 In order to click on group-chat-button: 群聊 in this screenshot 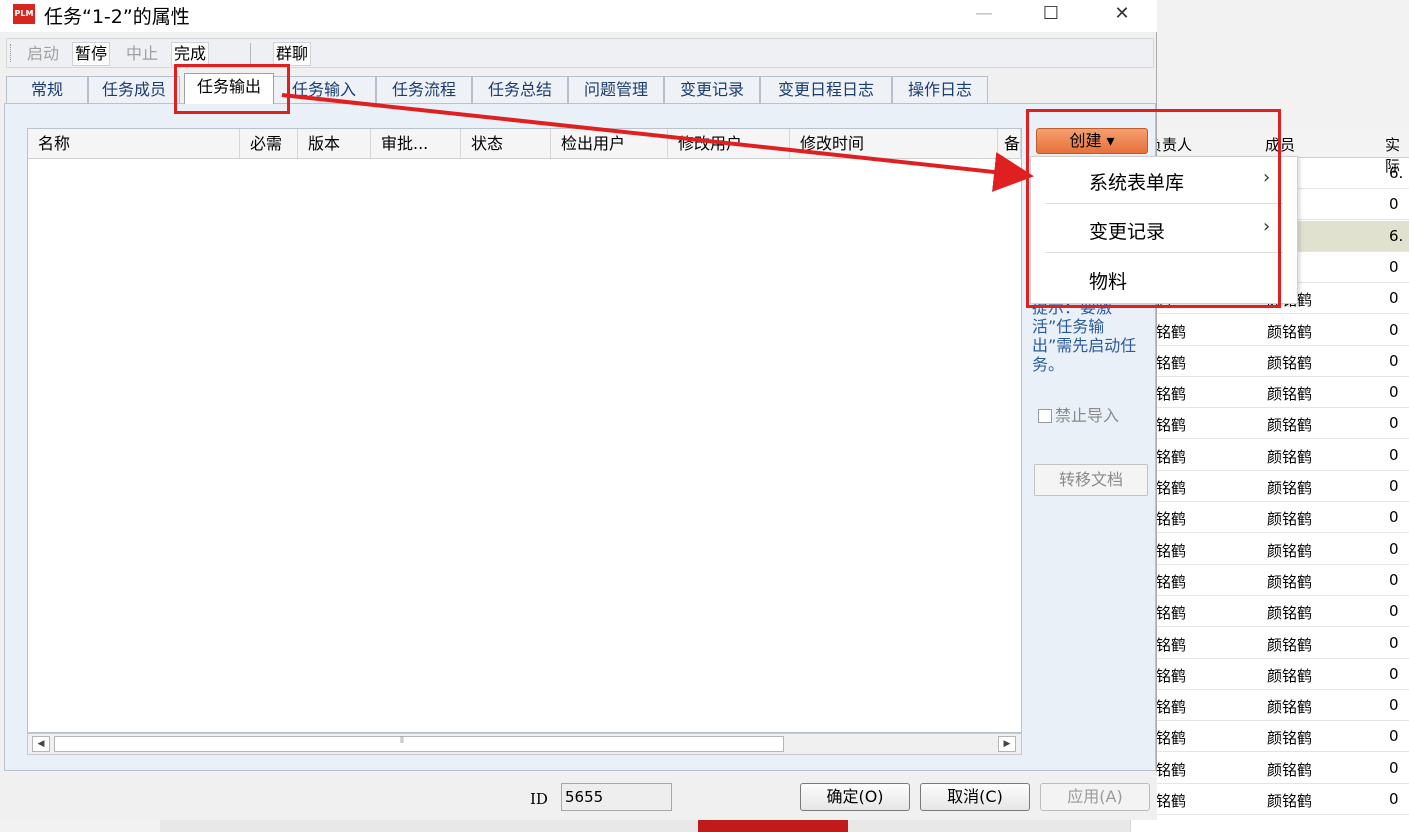, I will do `click(292, 54)`.